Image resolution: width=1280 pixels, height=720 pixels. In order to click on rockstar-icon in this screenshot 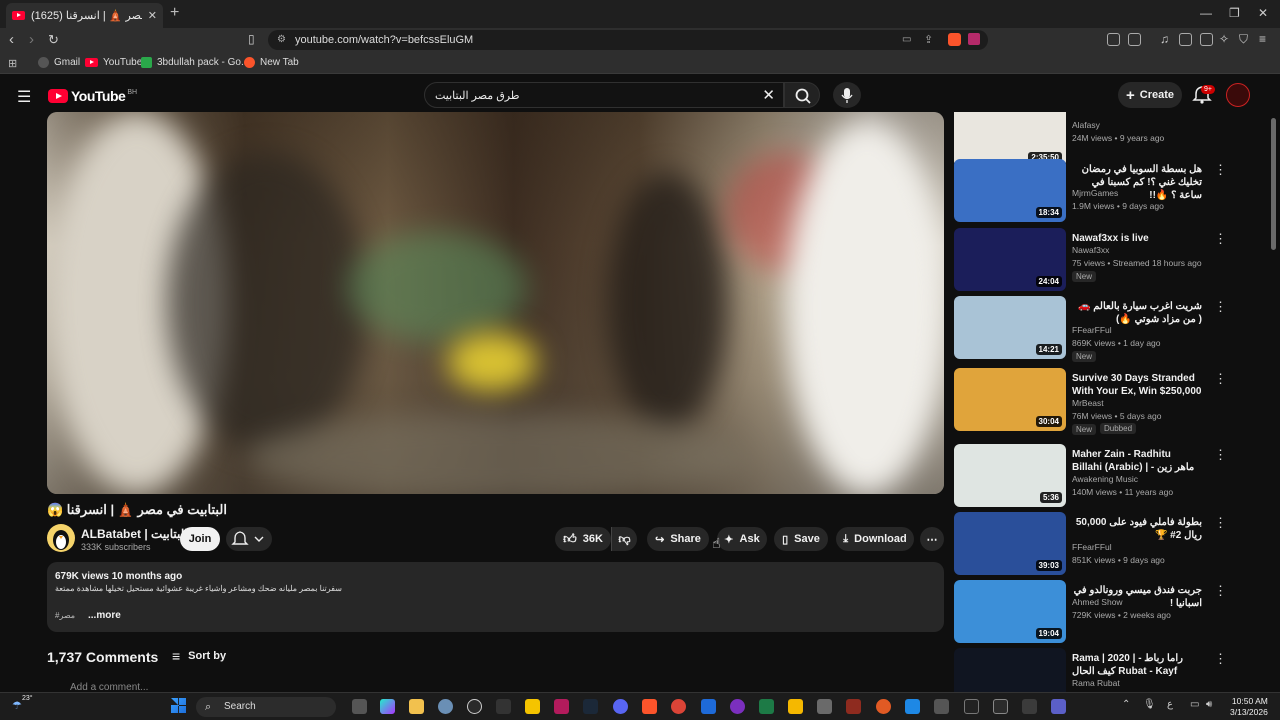, I will do `click(532, 706)`.